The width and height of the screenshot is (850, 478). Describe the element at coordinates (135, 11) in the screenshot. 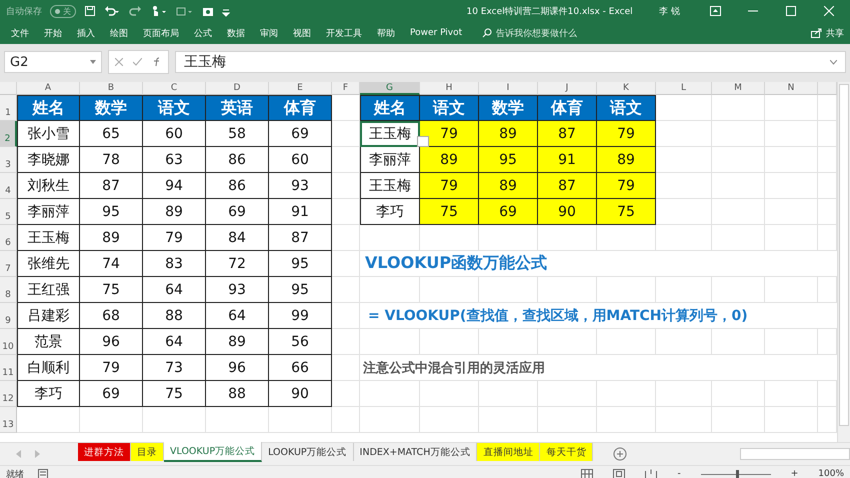

I see `redo-icon` at that location.